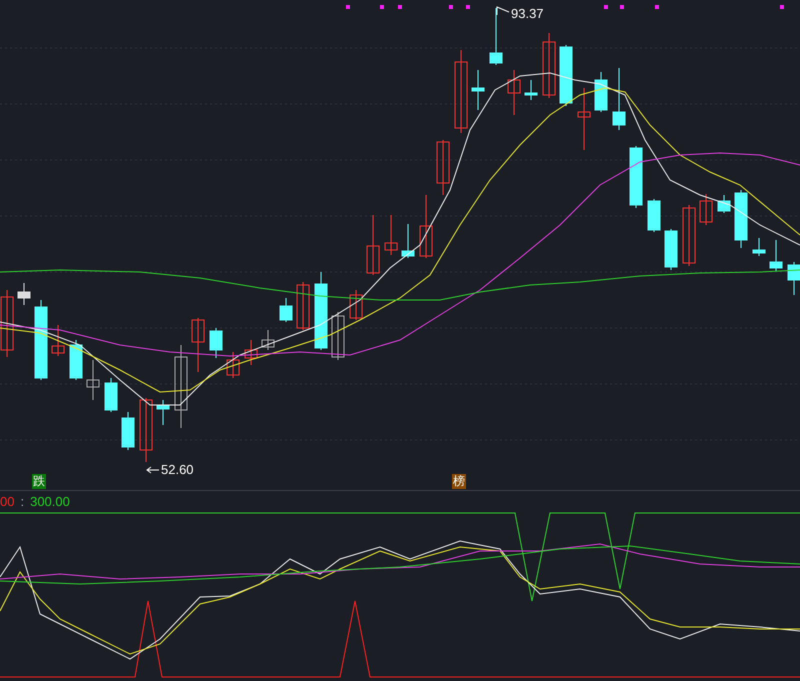 Image resolution: width=800 pixels, height=681 pixels. Describe the element at coordinates (7, 501) in the screenshot. I see `indicator-value: 00` at that location.